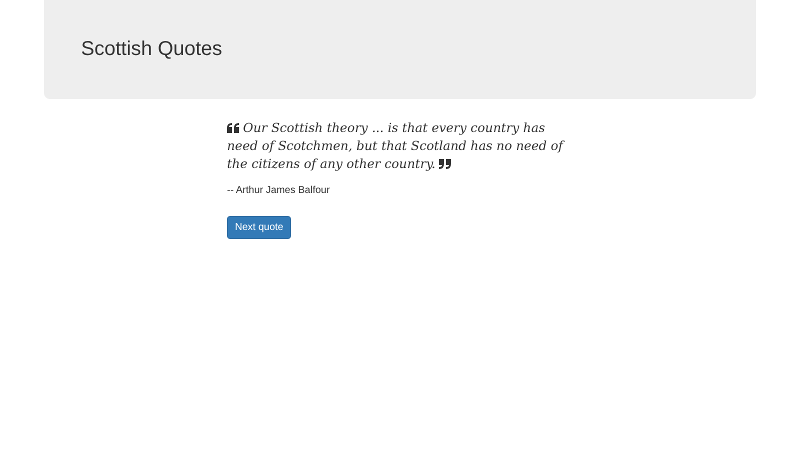 The width and height of the screenshot is (800, 450). I want to click on quote-author: -- Arthur James Balfour, so click(279, 190).